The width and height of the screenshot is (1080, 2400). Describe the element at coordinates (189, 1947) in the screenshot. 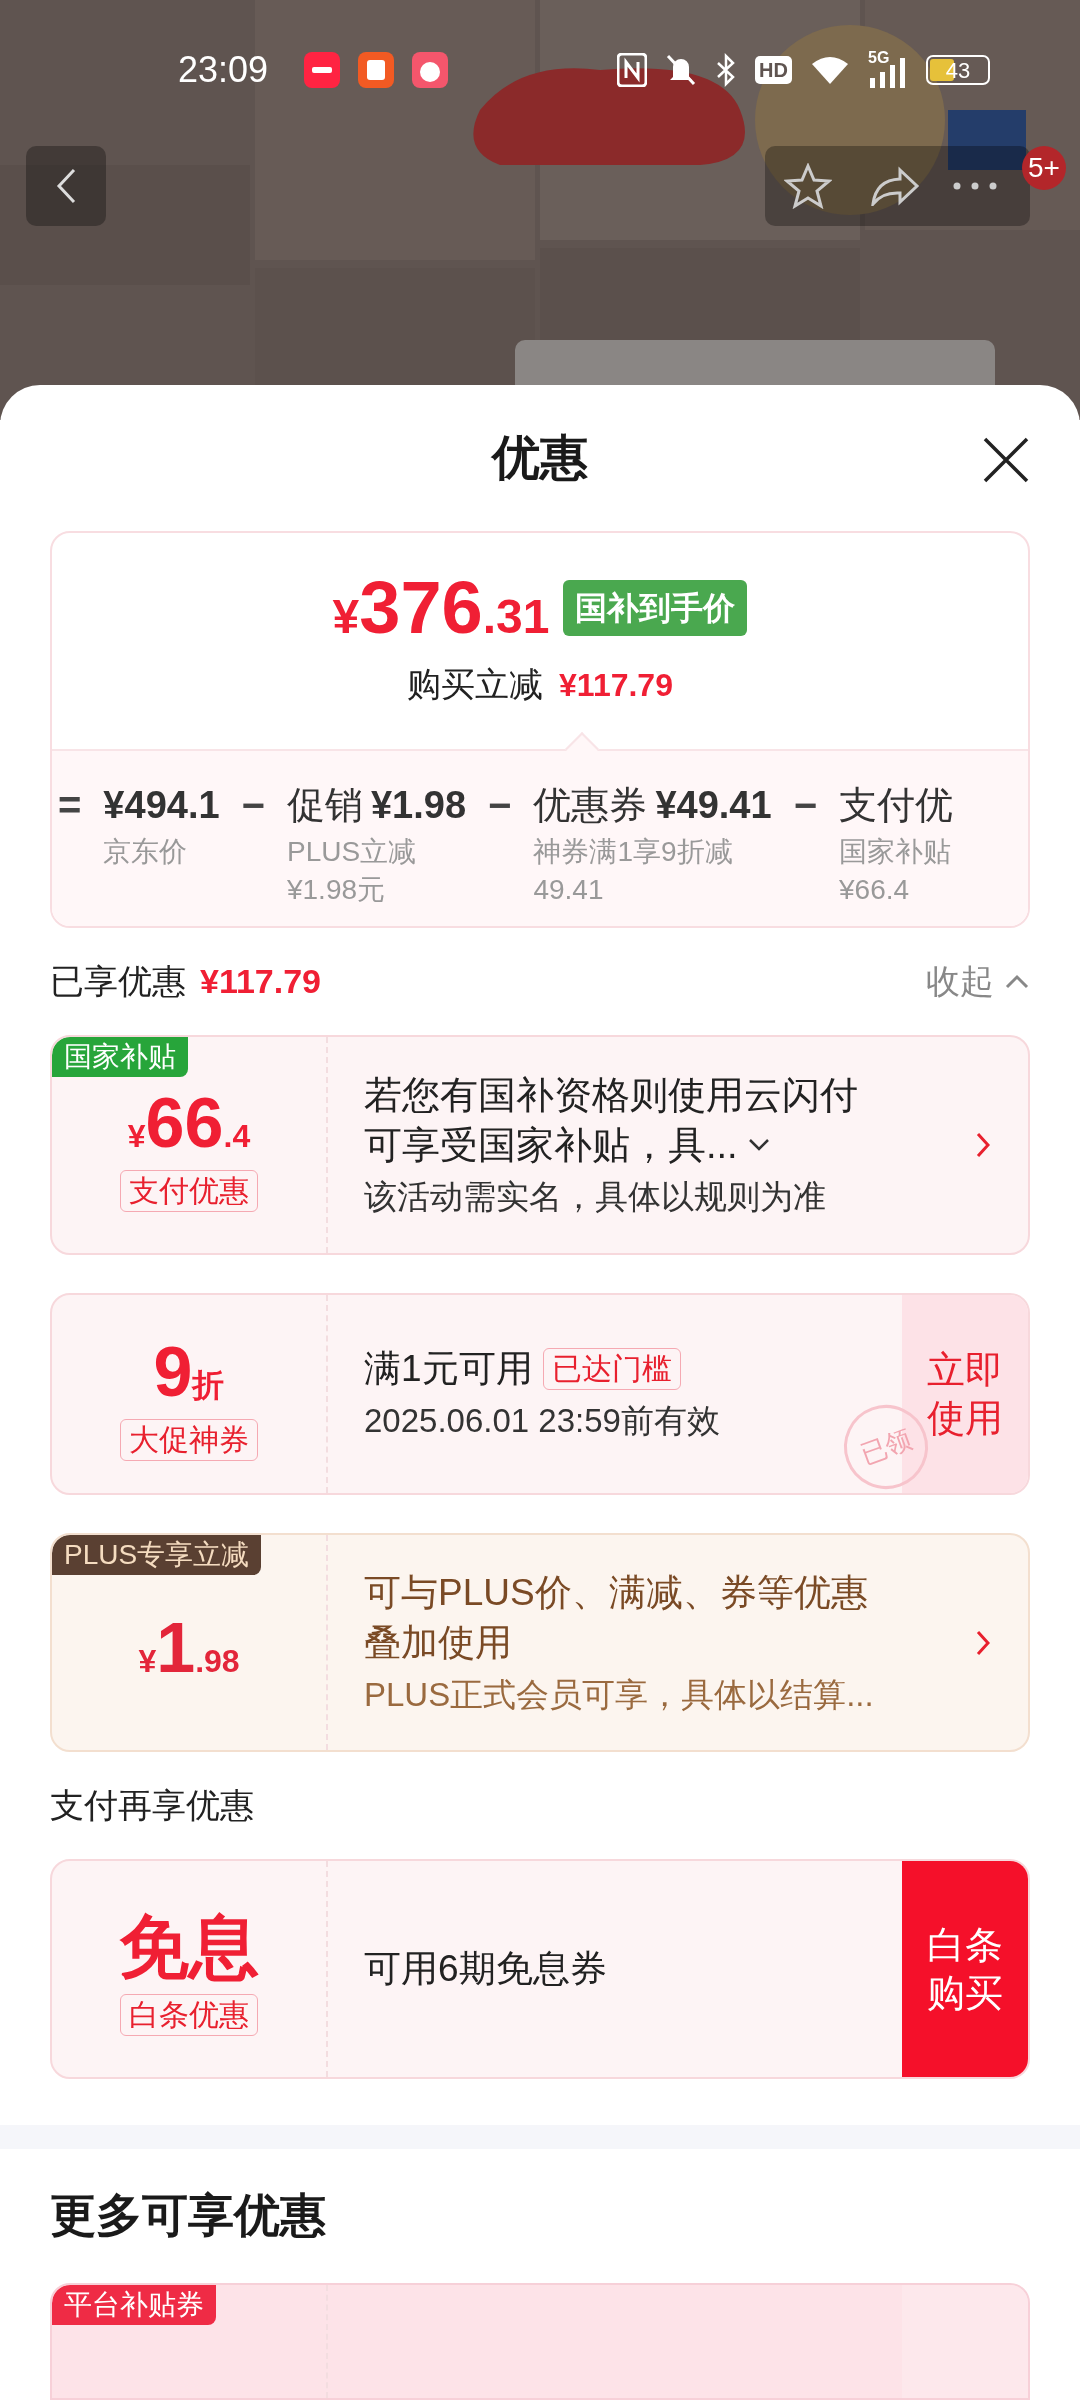

I see `coupon-value: 免息` at that location.